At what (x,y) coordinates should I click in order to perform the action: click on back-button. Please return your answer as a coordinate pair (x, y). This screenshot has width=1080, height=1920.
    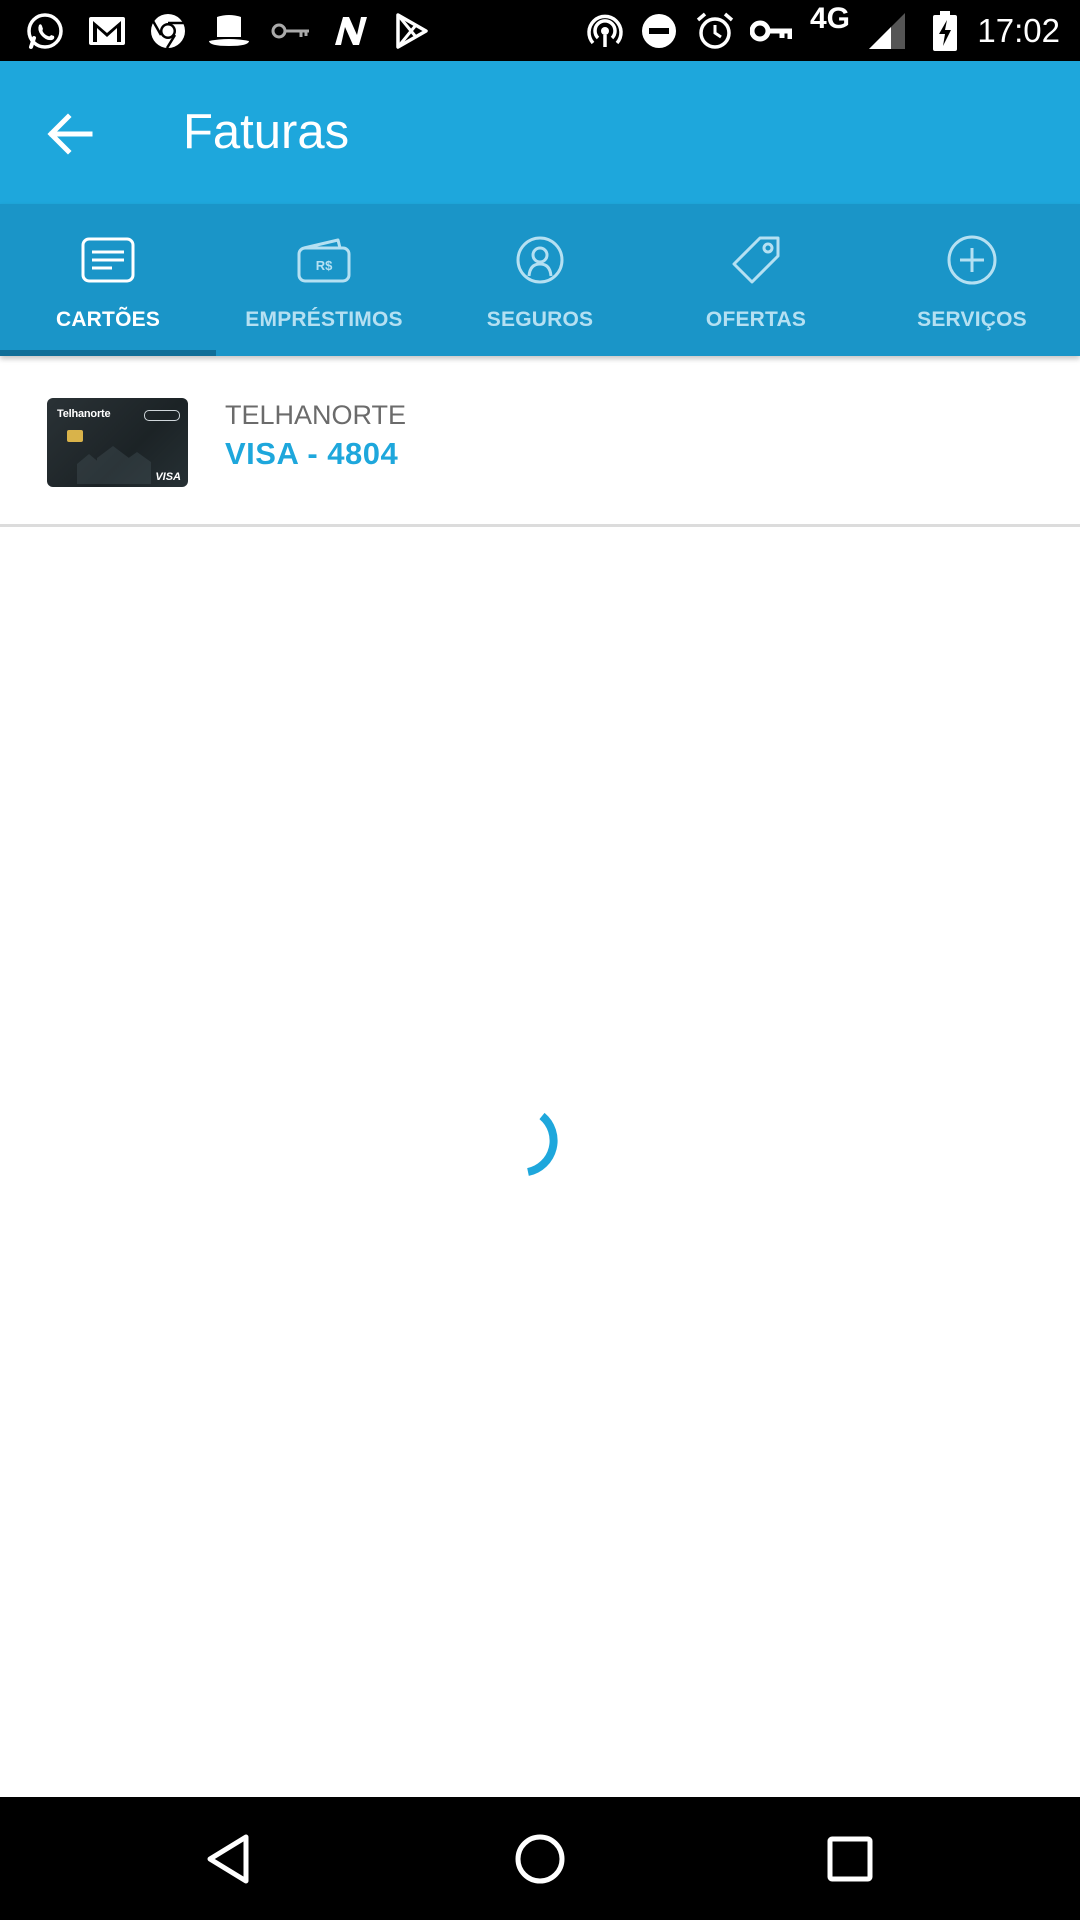
    Looking at the image, I should click on (70, 134).